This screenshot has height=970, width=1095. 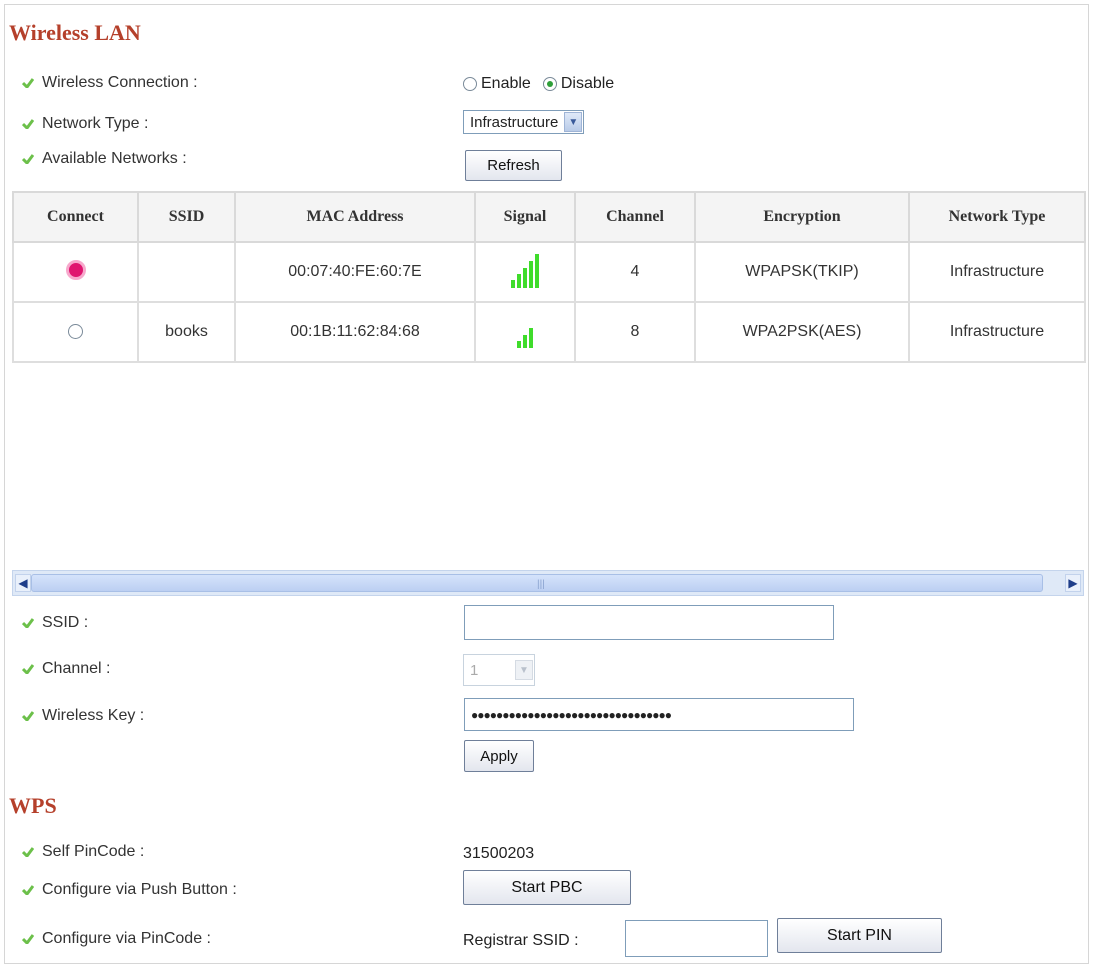 What do you see at coordinates (186, 272) in the screenshot?
I see `ssid-cell` at bounding box center [186, 272].